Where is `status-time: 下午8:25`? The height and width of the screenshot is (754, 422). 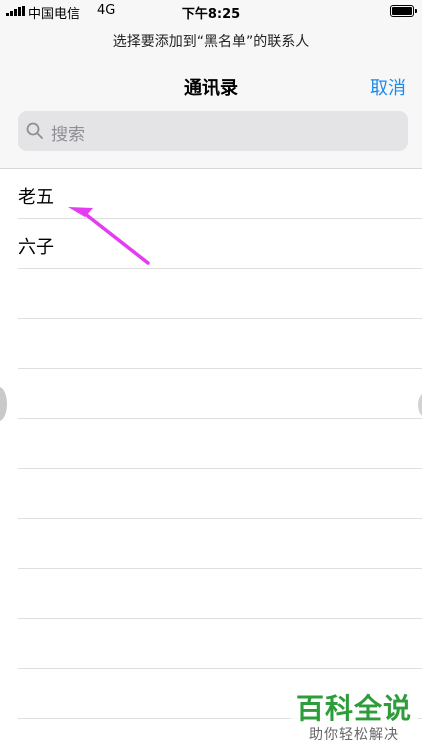 status-time: 下午8:25 is located at coordinates (211, 14).